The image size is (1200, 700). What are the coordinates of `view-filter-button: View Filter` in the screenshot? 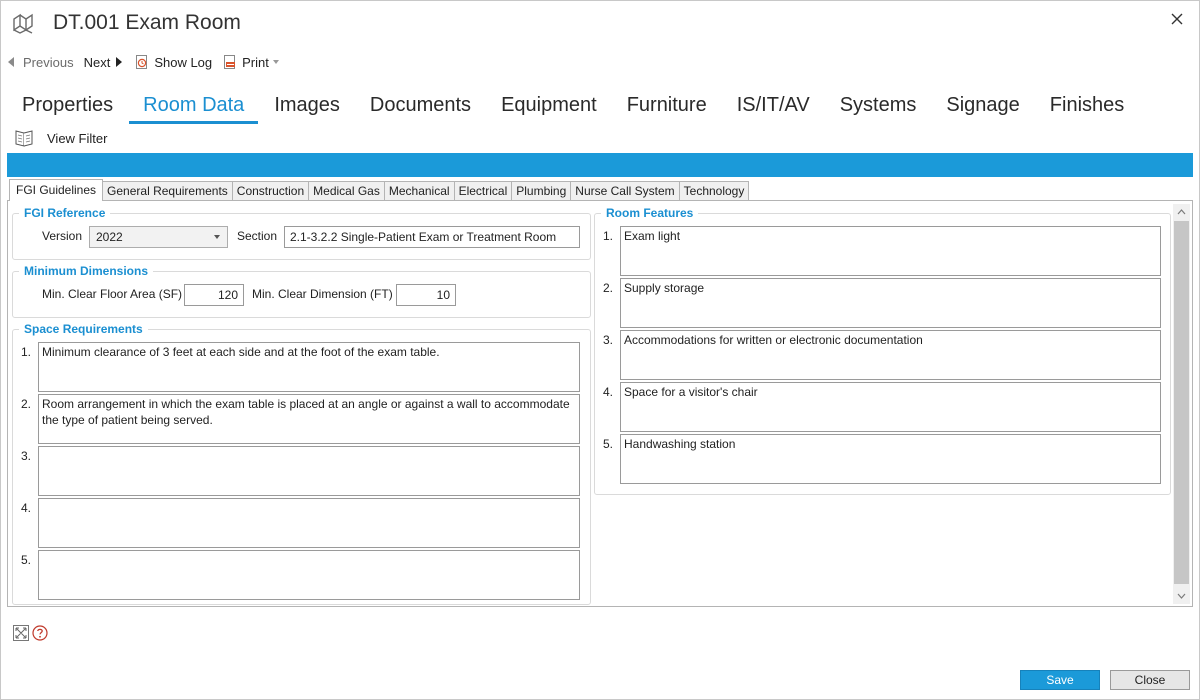 It's located at (60, 138).